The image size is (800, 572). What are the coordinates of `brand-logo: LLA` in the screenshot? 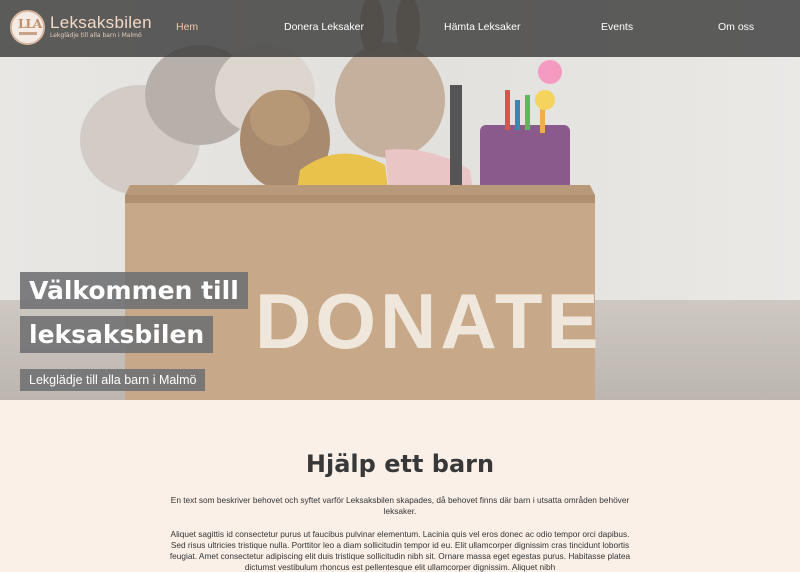 It's located at (27, 27).